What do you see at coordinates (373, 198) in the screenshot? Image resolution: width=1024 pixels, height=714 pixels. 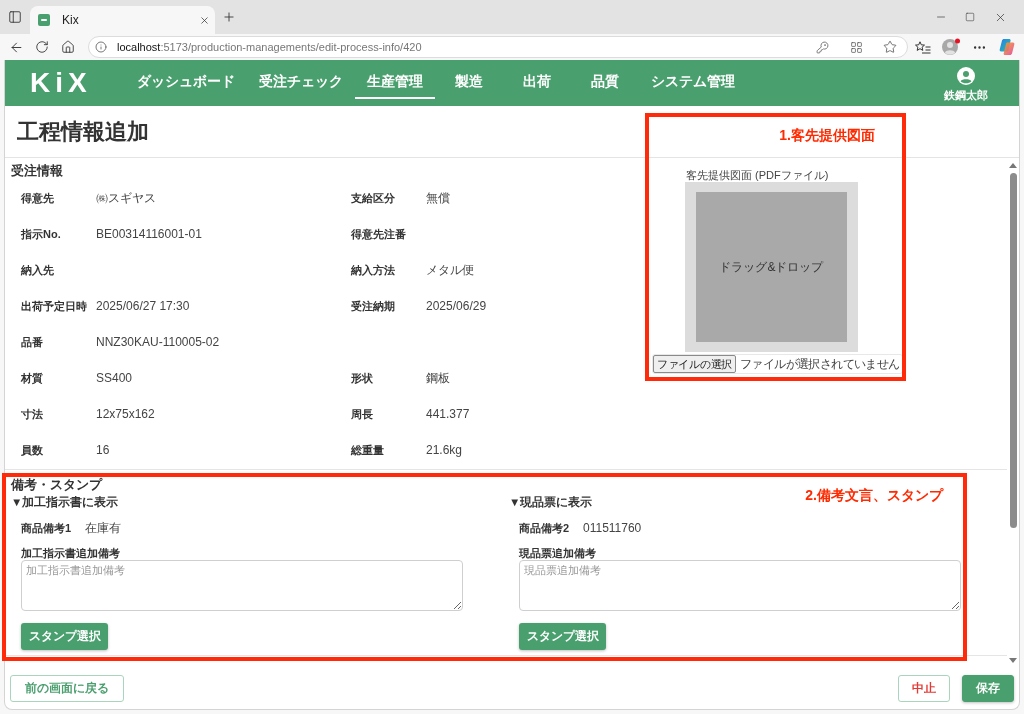 I see `field-label: 支給区分` at bounding box center [373, 198].